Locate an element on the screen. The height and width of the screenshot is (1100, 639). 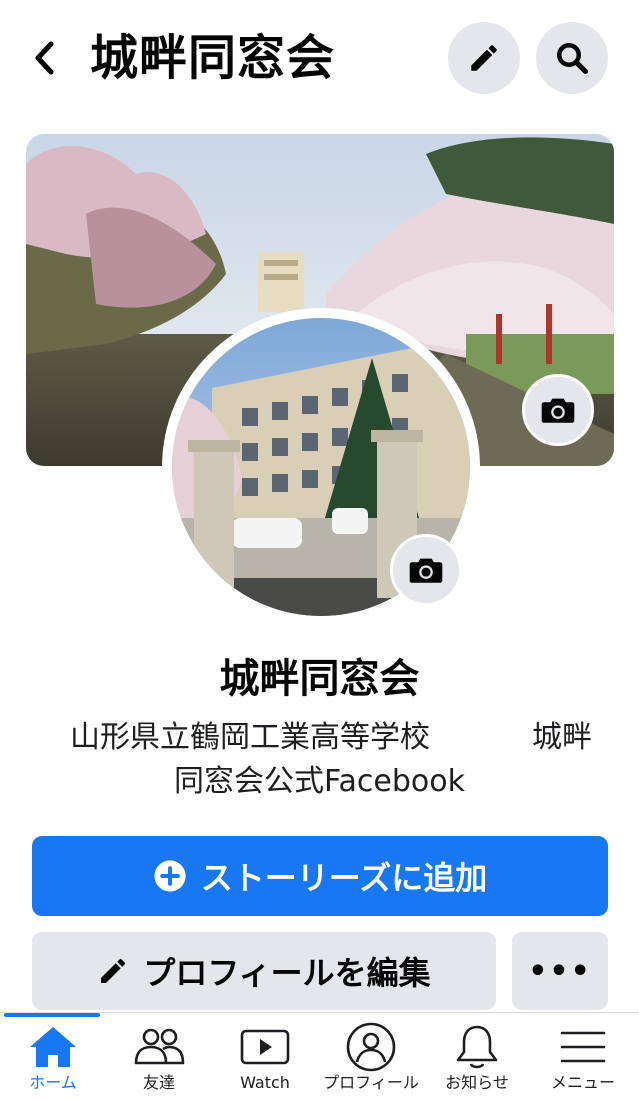
edit-profile-button: プロフィールを編集 is located at coordinates (264, 971).